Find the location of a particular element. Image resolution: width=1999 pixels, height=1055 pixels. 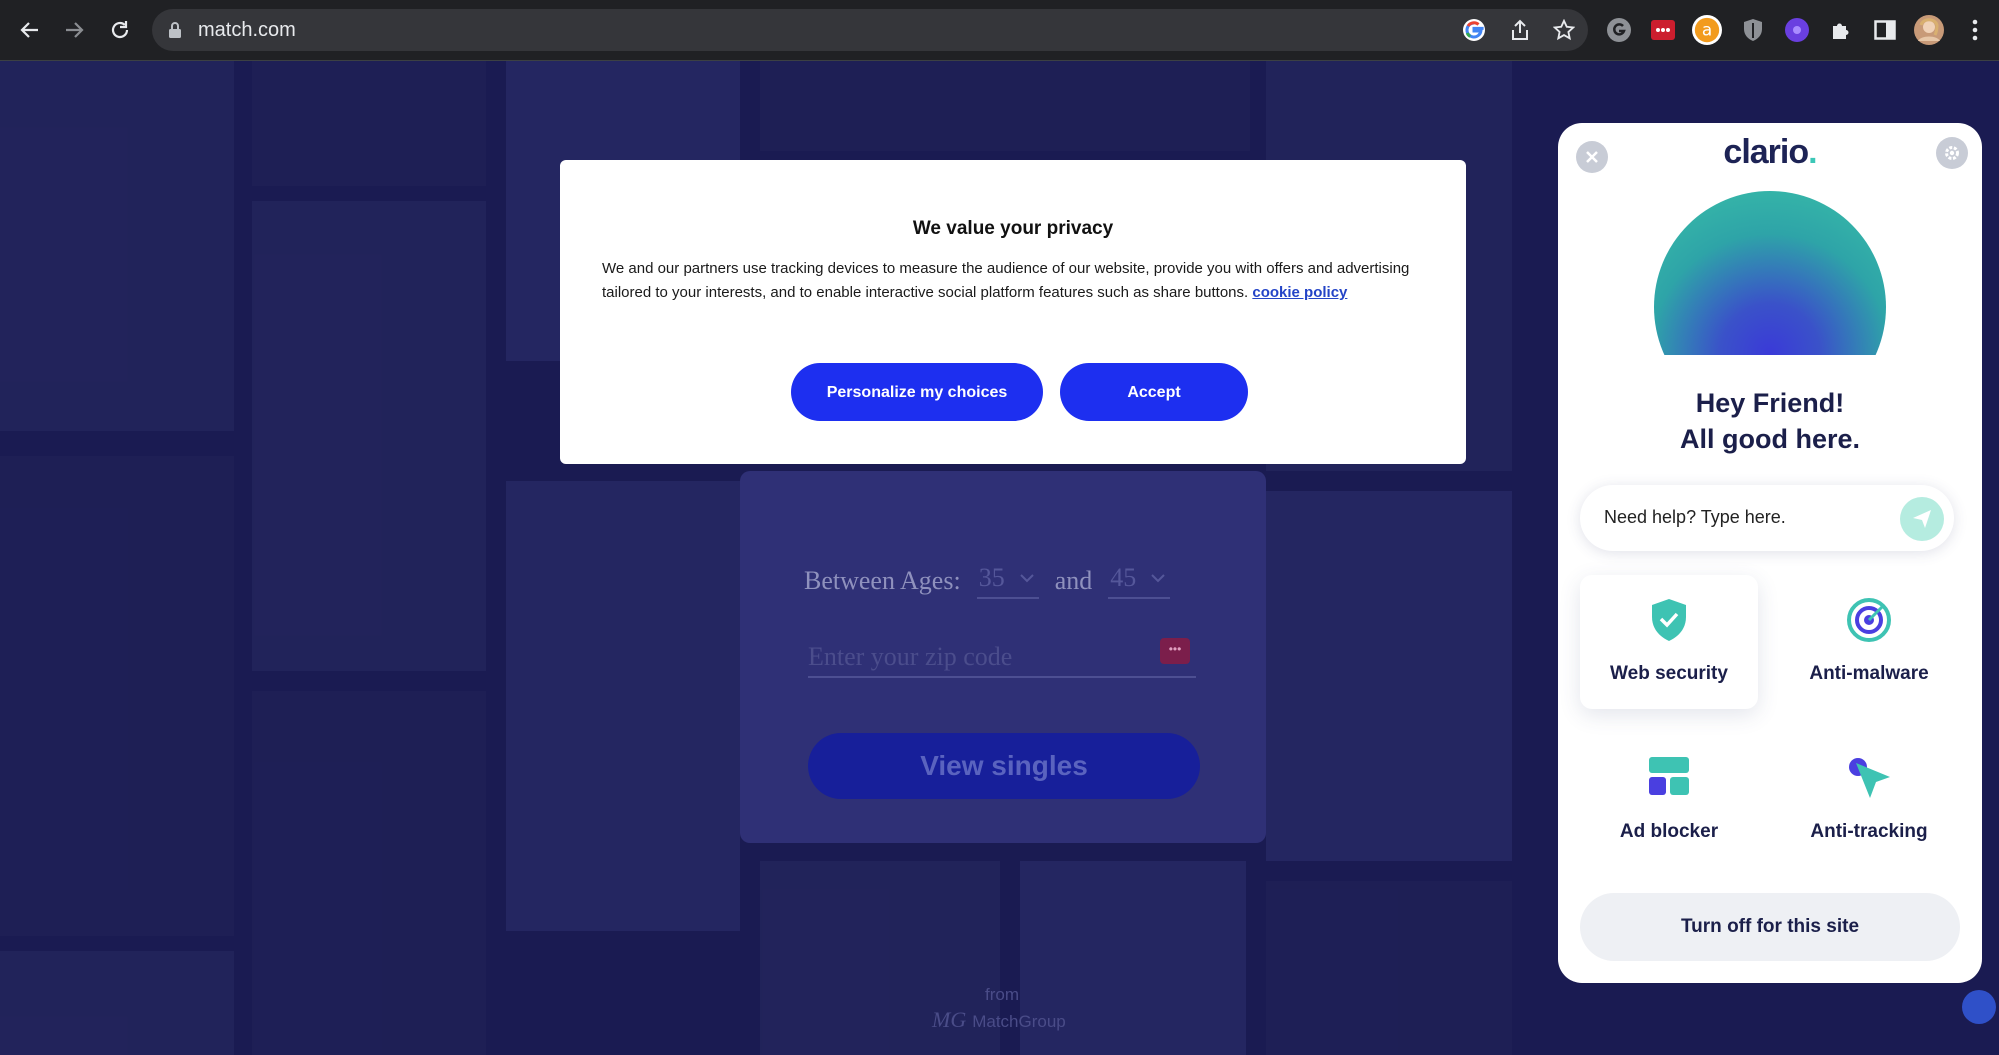

anti-tracking-icon is located at coordinates (1869, 778).